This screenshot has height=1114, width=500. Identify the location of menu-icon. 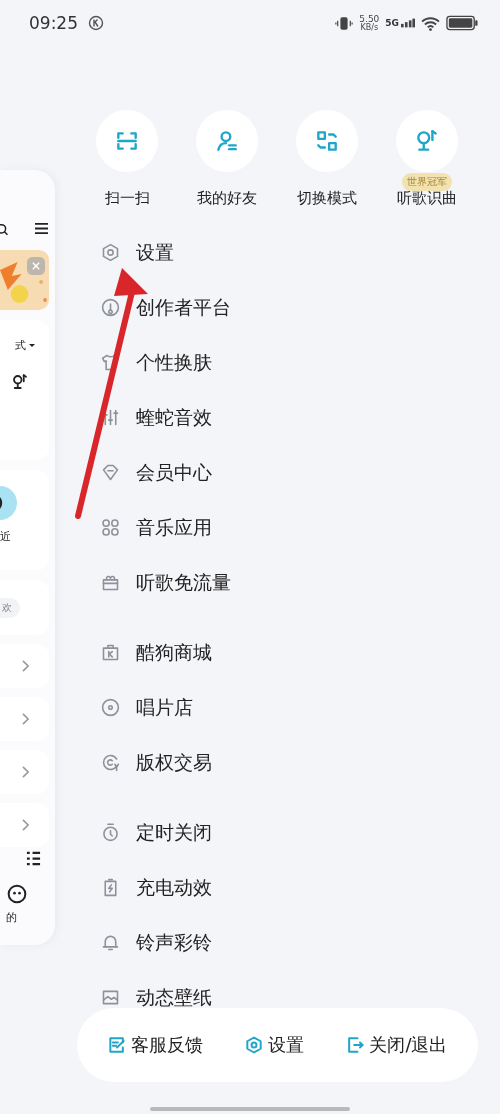
(41, 228).